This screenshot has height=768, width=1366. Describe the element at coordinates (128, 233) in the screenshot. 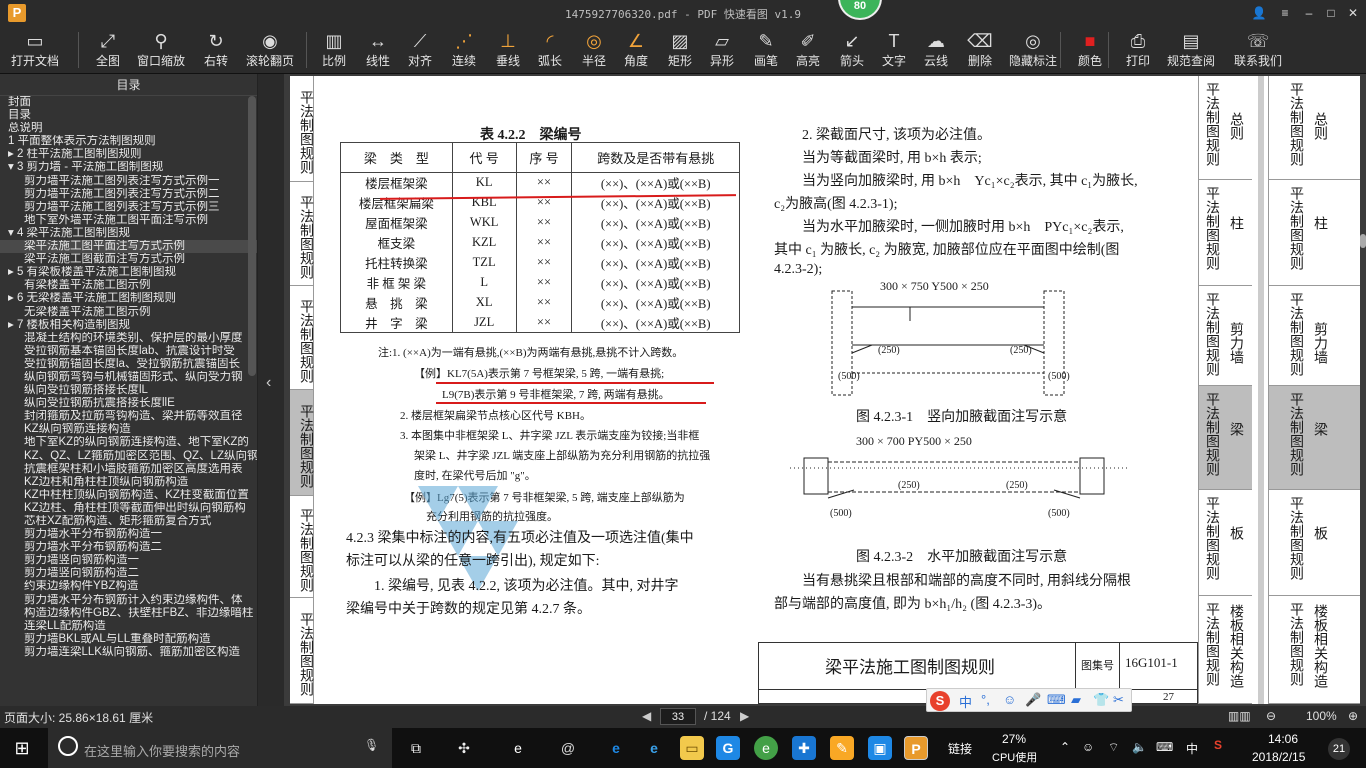

I see `toc-item: ▾ 4 梁平法施工图制图规` at that location.